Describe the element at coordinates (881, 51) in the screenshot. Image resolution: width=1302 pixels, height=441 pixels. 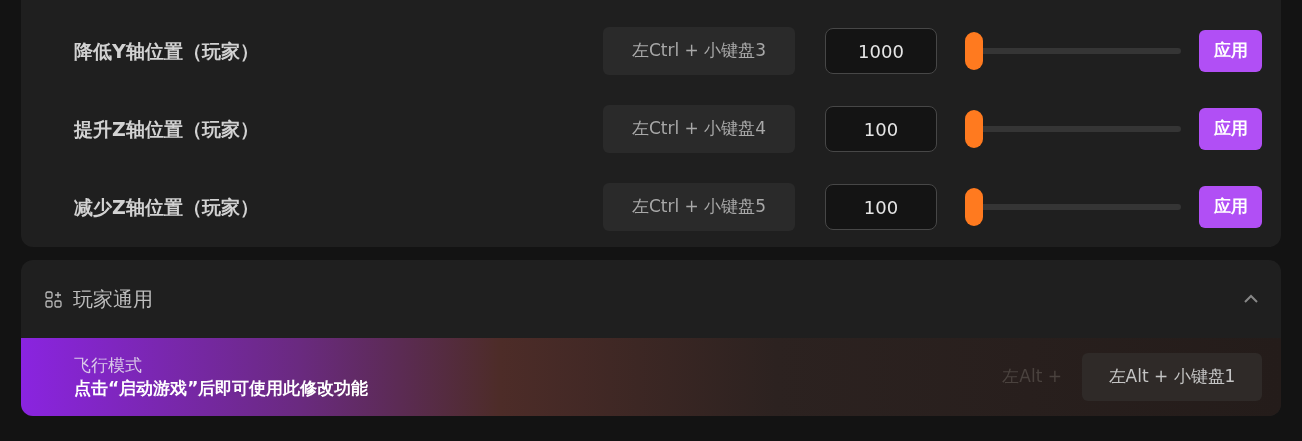
I see `value-input: 1000` at that location.